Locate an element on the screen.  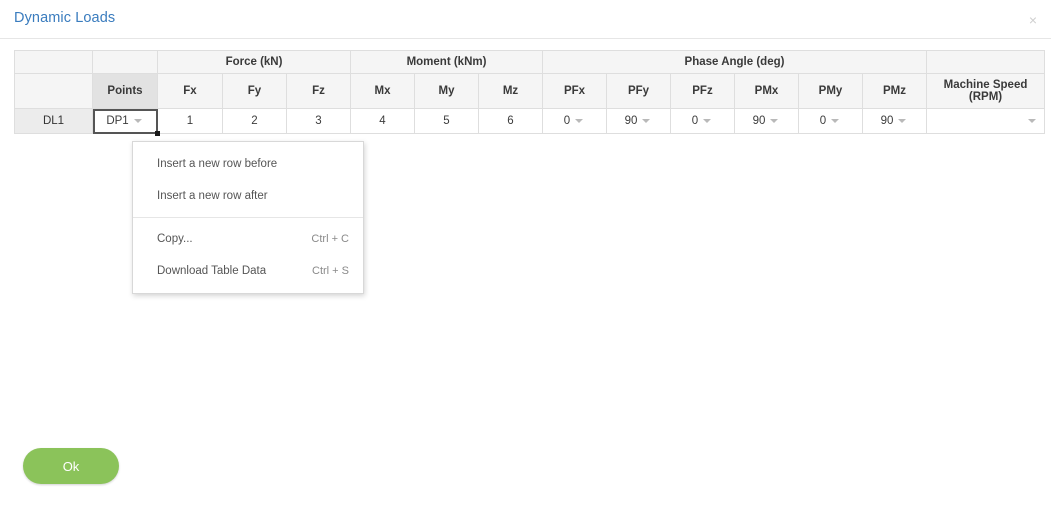
cell-pmx: 90 is located at coordinates (766, 121).